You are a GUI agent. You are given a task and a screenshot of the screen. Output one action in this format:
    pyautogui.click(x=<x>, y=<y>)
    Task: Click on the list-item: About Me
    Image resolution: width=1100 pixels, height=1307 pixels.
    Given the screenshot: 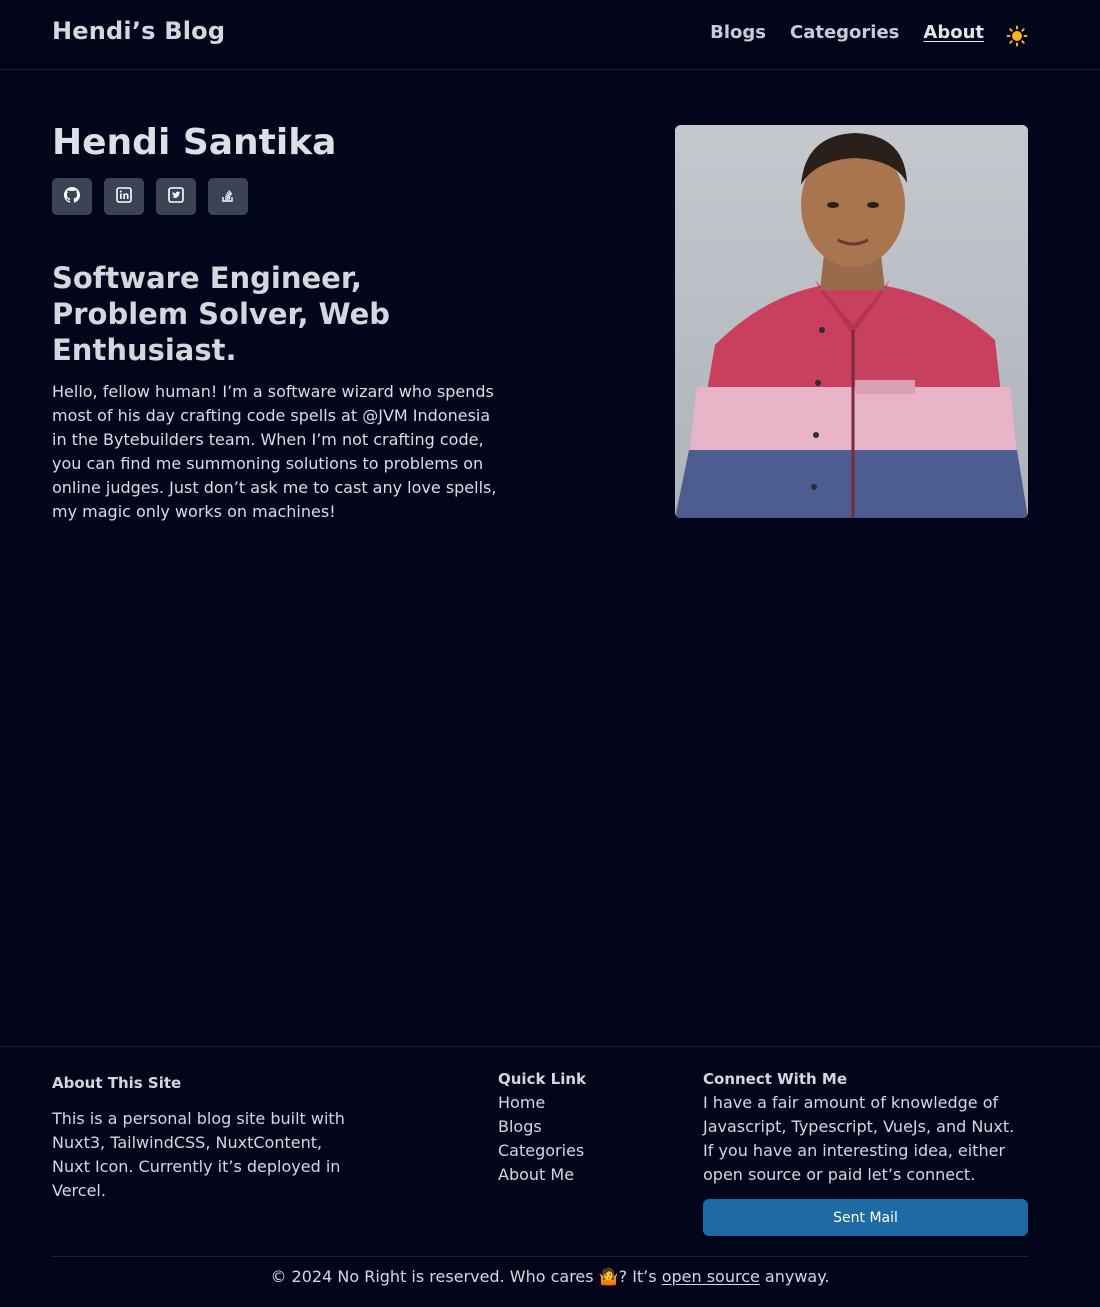 What is the action you would take?
    pyautogui.click(x=541, y=1175)
    